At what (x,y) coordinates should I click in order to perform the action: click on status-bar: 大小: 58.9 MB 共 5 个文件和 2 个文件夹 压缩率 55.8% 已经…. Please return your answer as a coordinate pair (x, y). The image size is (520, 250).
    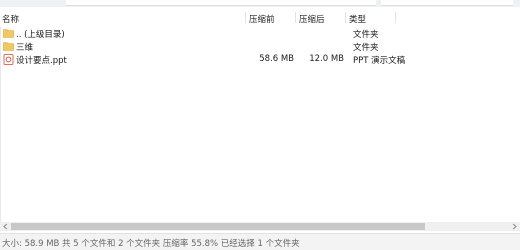
    Looking at the image, I should click on (260, 241).